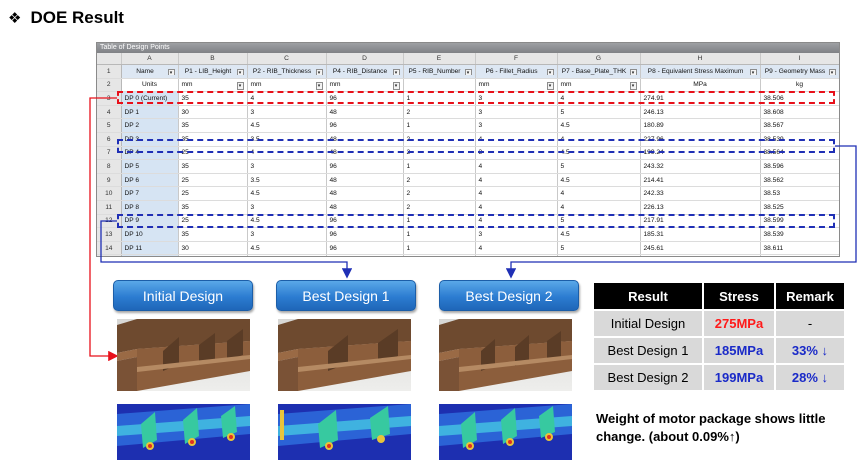 This screenshot has height=469, width=865. Describe the element at coordinates (809, 296) in the screenshot. I see `results-header-remark: Remark` at that location.